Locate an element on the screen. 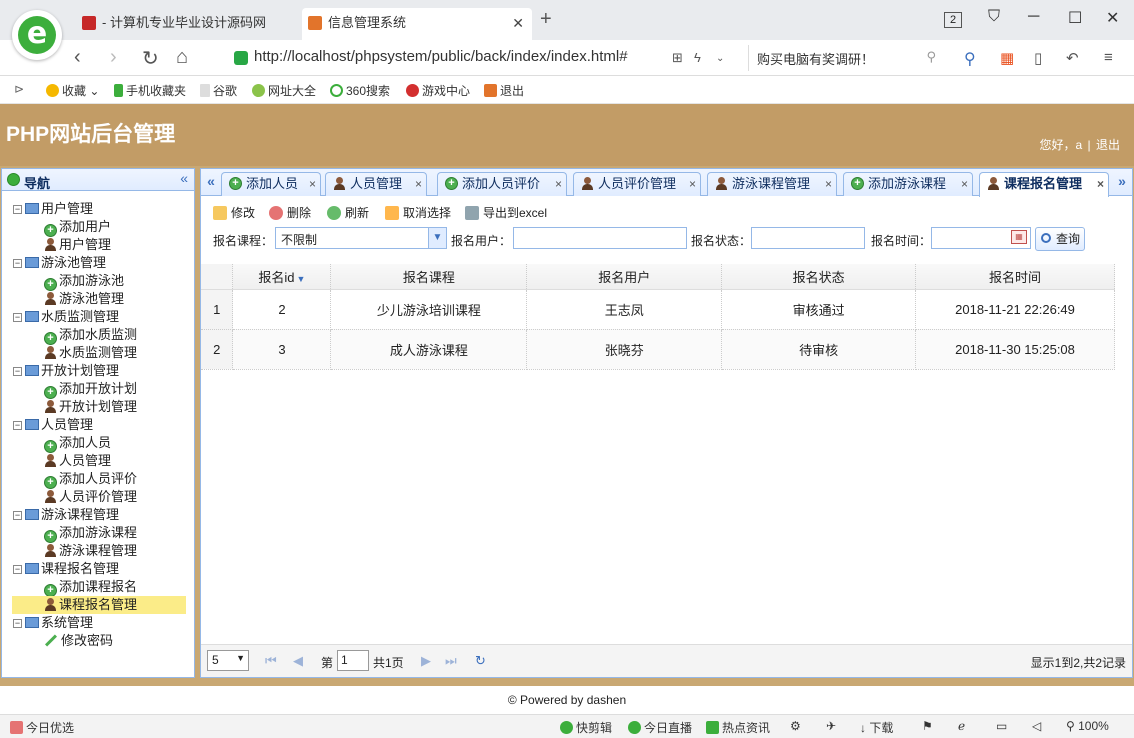  page-number-input: 1 is located at coordinates (353, 660).